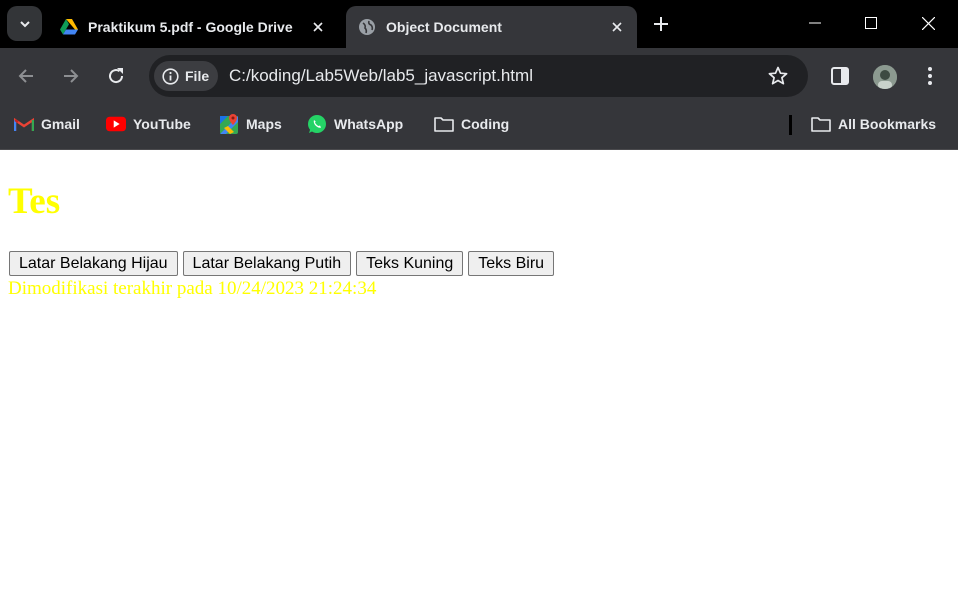  What do you see at coordinates (369, 124) in the screenshot?
I see `bookmark-label: WhatsApp` at bounding box center [369, 124].